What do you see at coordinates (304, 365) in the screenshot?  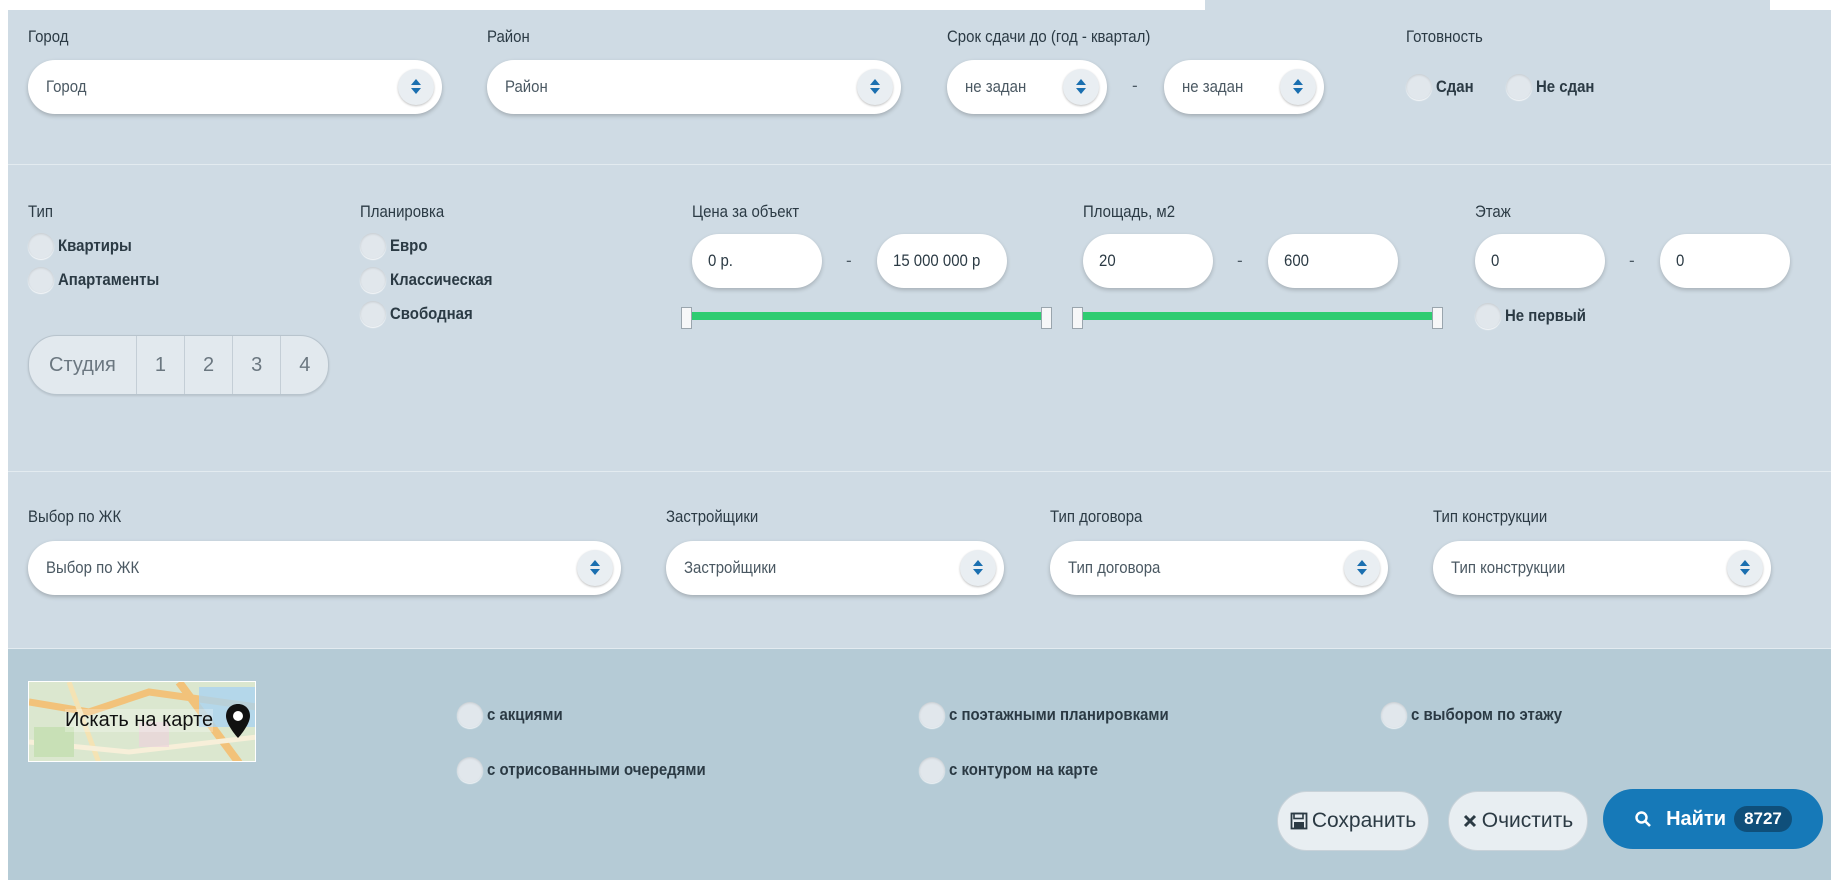 I see `room-option-4: 4` at bounding box center [304, 365].